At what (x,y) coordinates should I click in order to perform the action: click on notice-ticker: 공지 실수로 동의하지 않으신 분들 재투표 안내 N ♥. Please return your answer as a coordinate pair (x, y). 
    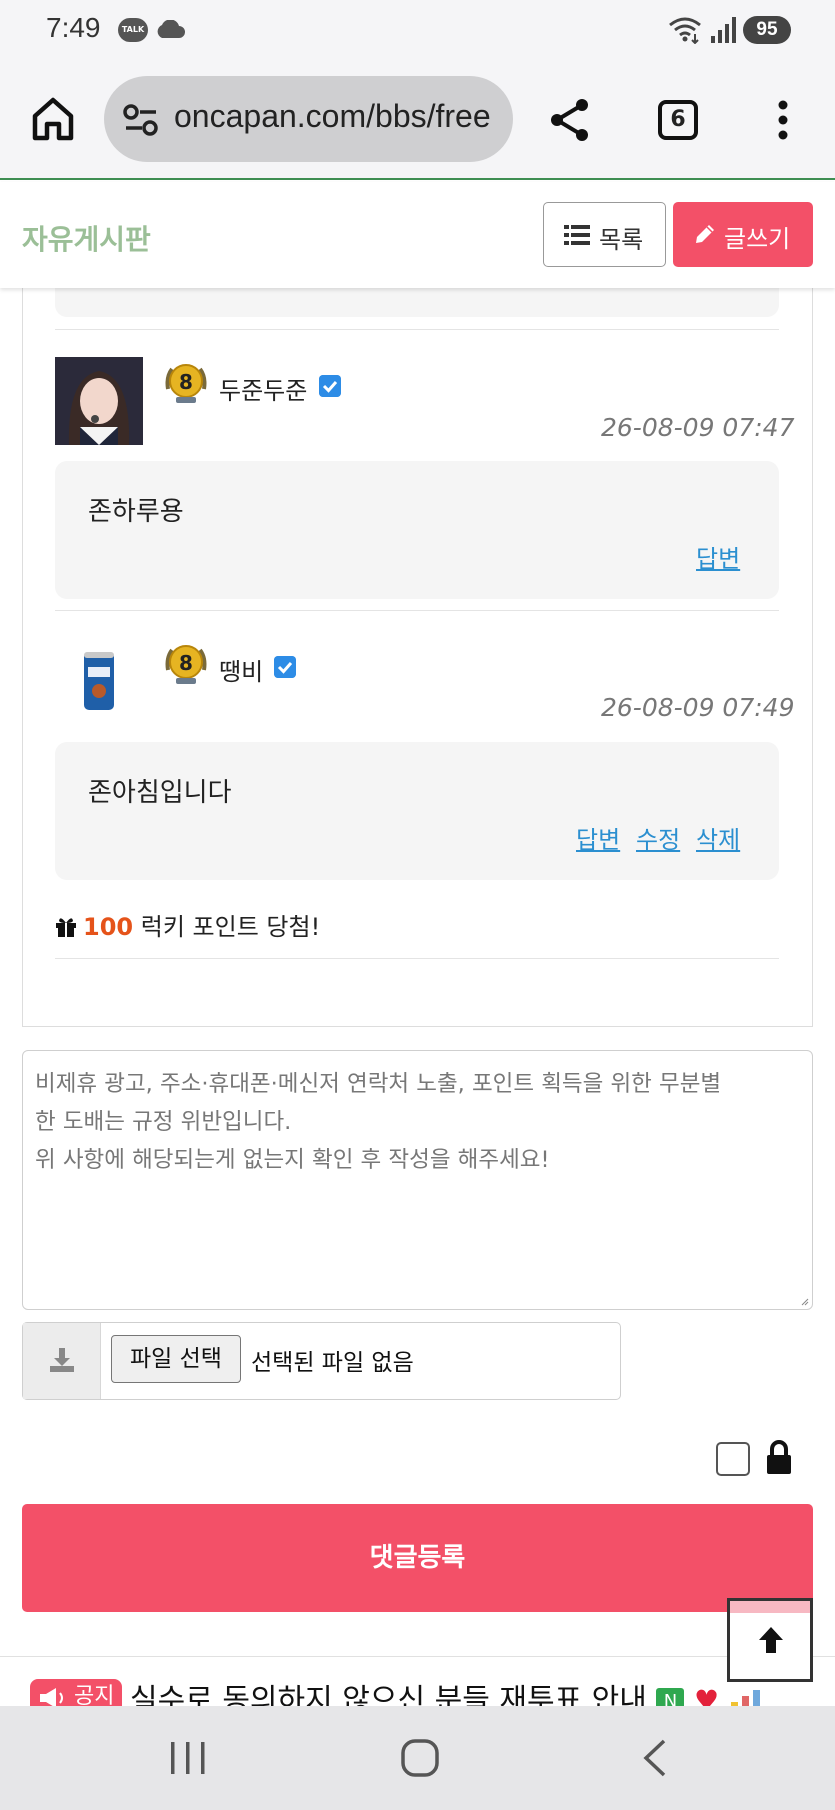
    Looking at the image, I should click on (417, 1681).